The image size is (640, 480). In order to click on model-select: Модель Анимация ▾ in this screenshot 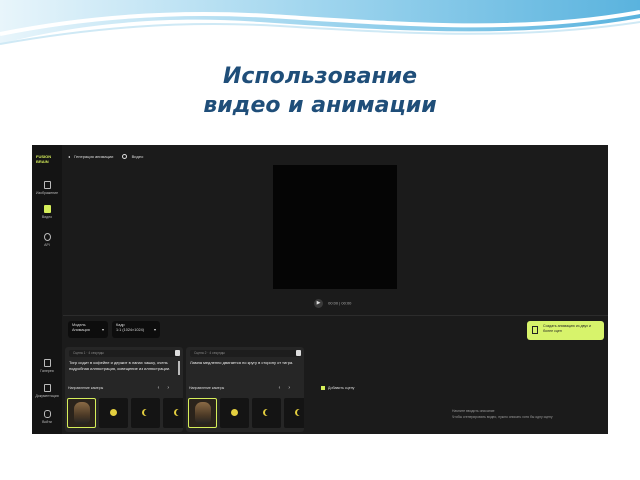, I will do `click(88, 329)`.